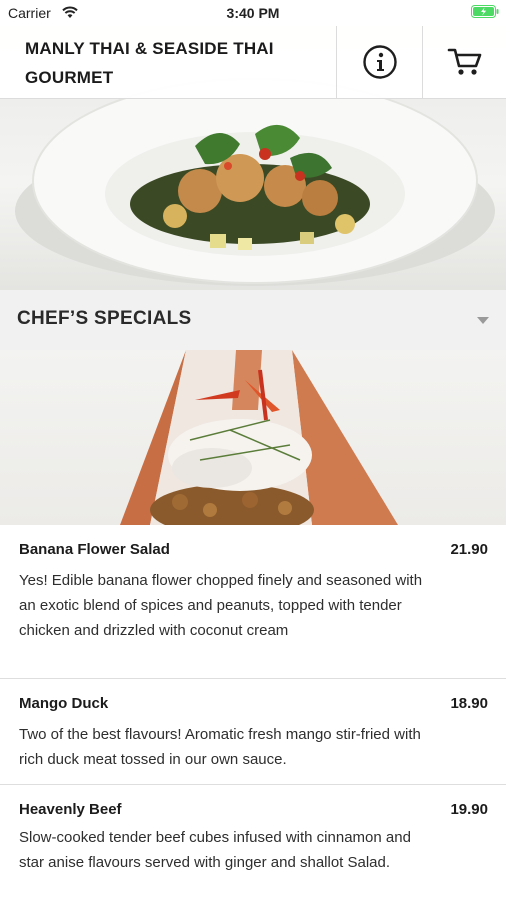 This screenshot has width=506, height=900. Describe the element at coordinates (485, 11) in the screenshot. I see `battery-charging-icon` at that location.